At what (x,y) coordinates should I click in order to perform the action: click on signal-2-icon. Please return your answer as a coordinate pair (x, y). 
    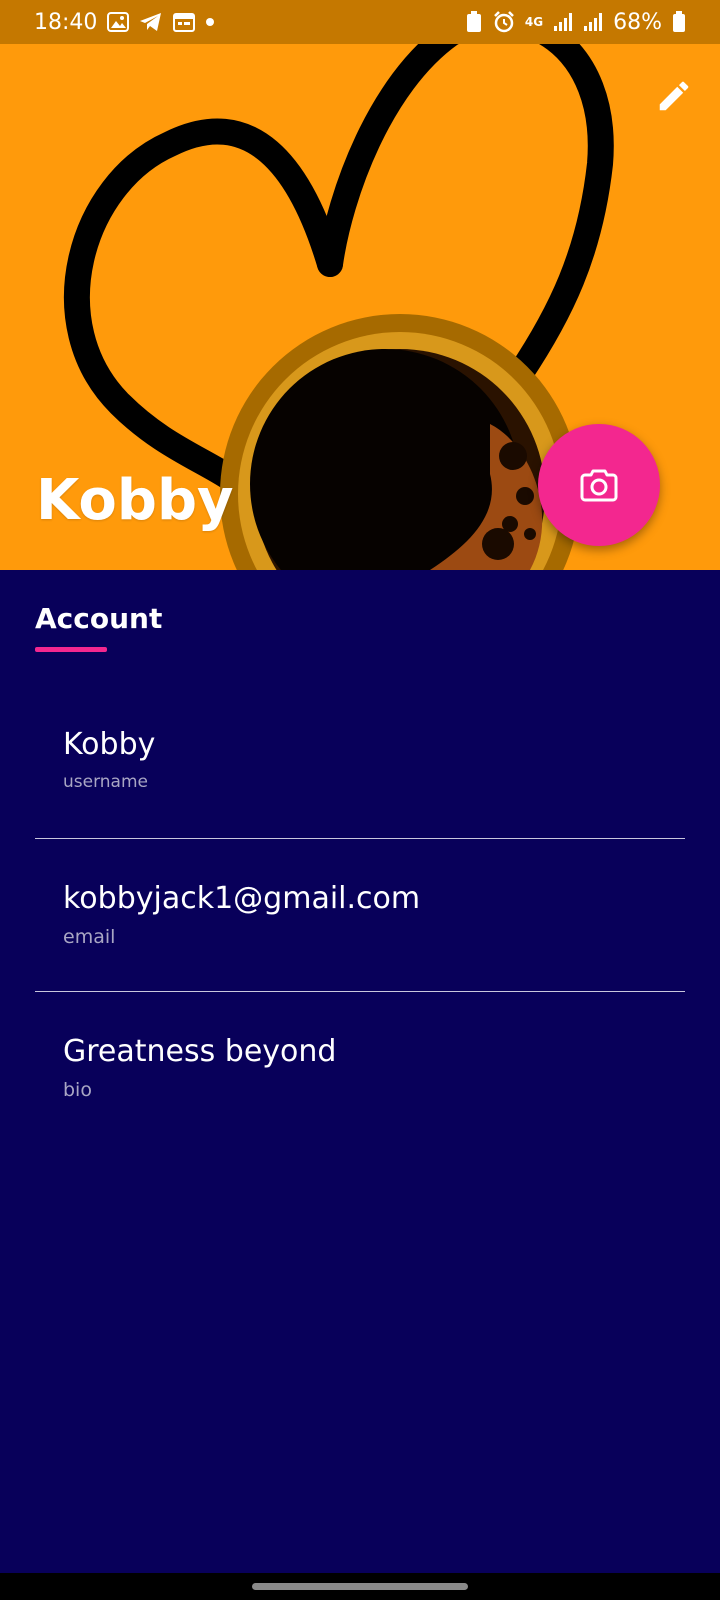
    Looking at the image, I should click on (593, 22).